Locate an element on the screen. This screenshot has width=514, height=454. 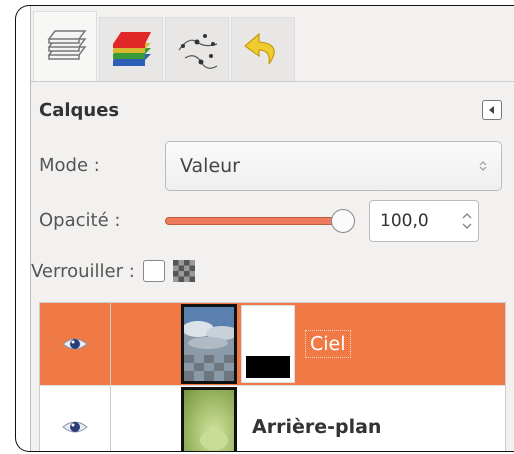
checkerboard-icon is located at coordinates (183, 271).